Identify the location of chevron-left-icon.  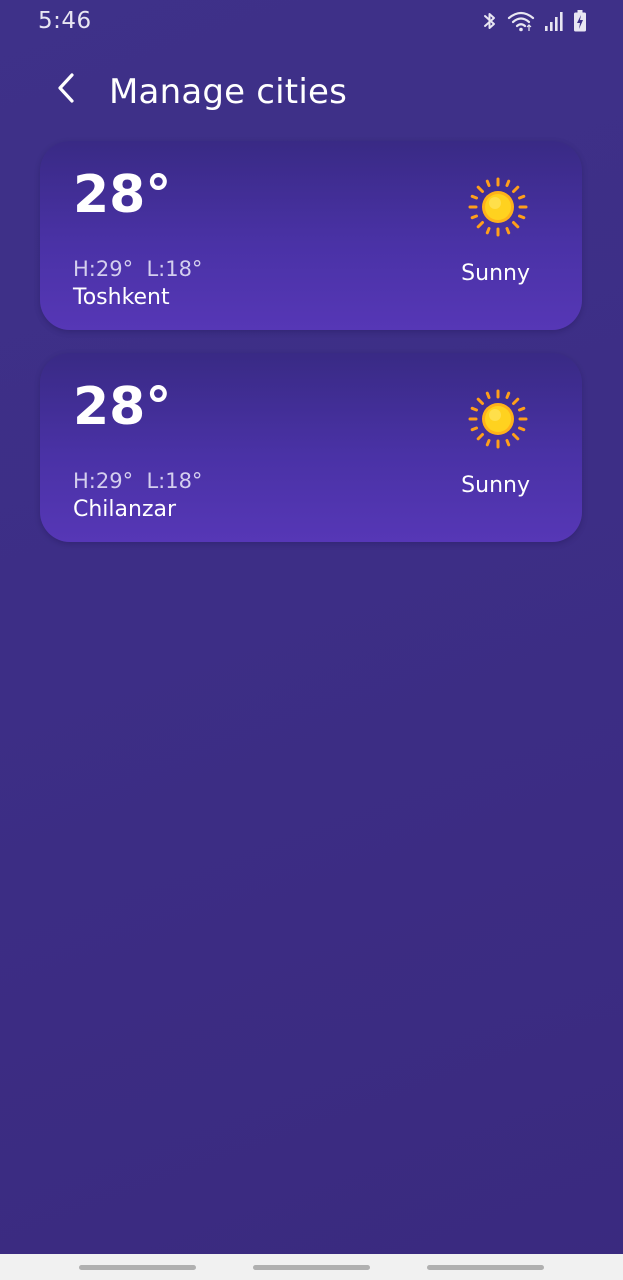
(66, 90).